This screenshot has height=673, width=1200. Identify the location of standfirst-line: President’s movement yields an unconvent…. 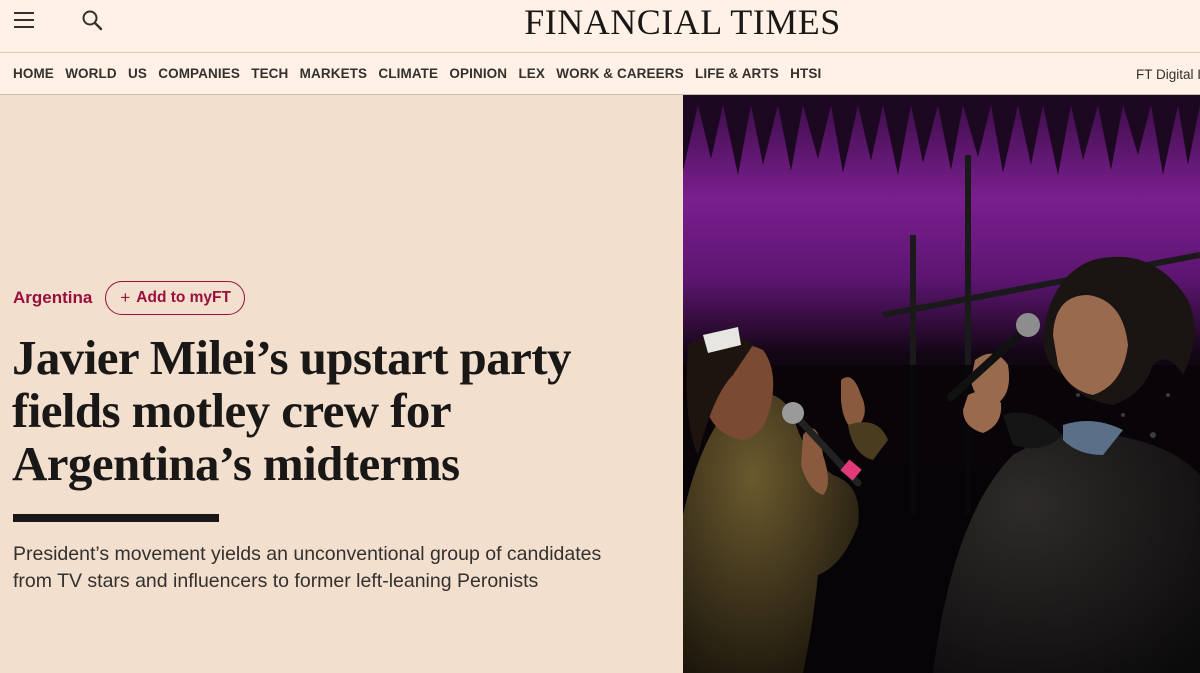
(307, 554).